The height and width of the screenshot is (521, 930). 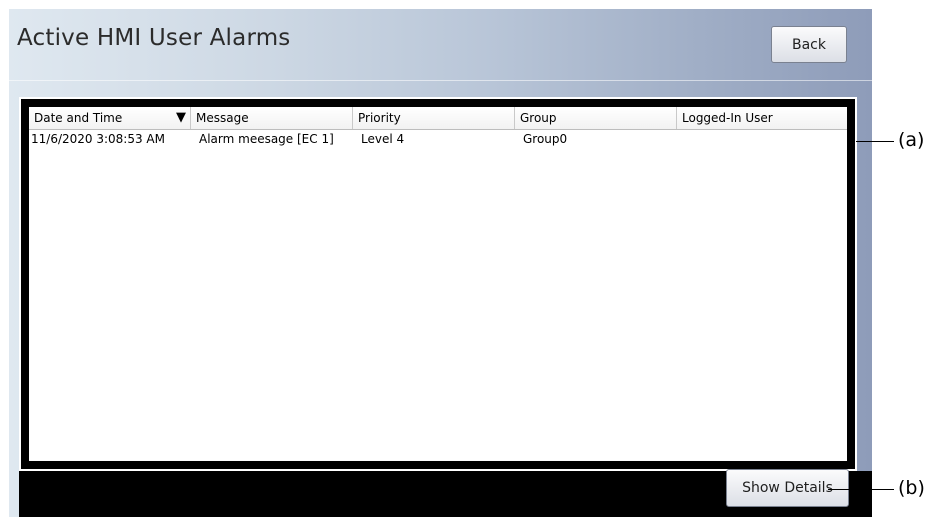 What do you see at coordinates (545, 139) in the screenshot?
I see `cell-group: Group0` at bounding box center [545, 139].